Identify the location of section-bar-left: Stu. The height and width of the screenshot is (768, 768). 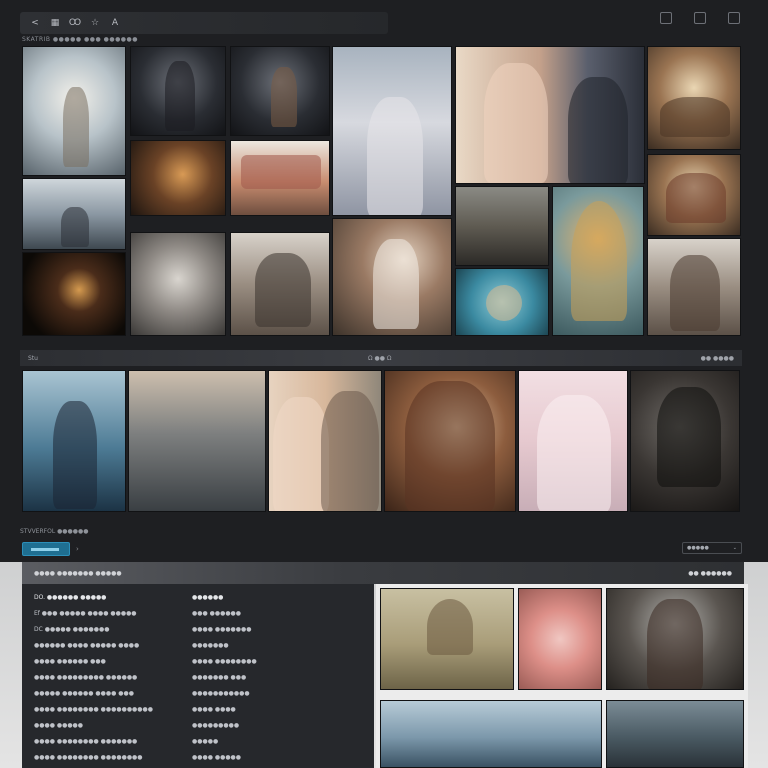
(33, 358).